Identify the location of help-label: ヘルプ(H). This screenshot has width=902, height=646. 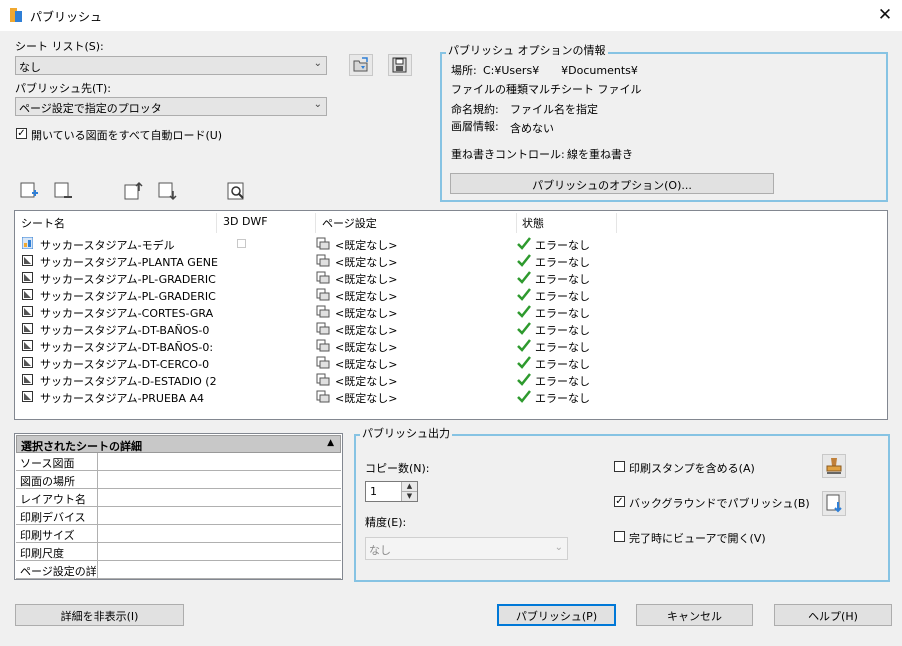
(833, 616).